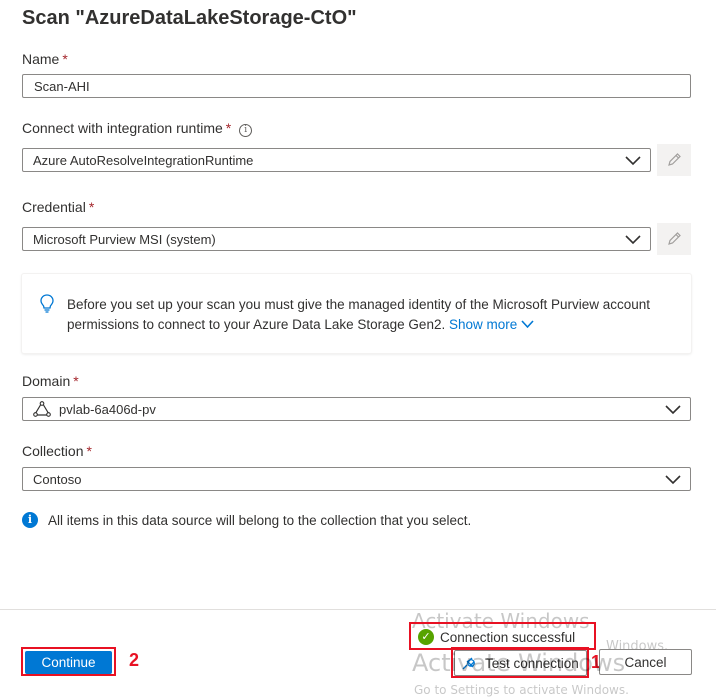  I want to click on page-title: Scan "AzureDataLakeStorage-CtO", so click(189, 18).